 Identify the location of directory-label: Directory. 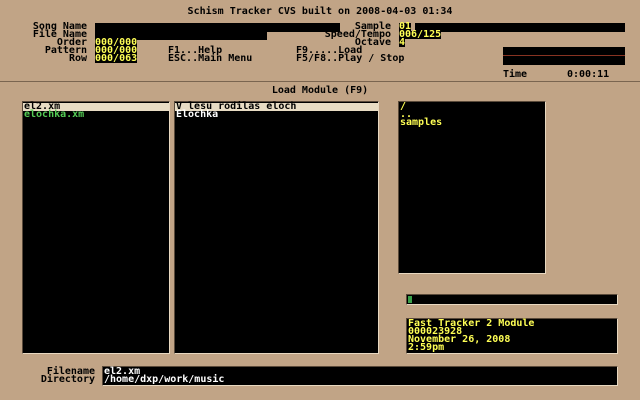
(67, 379).